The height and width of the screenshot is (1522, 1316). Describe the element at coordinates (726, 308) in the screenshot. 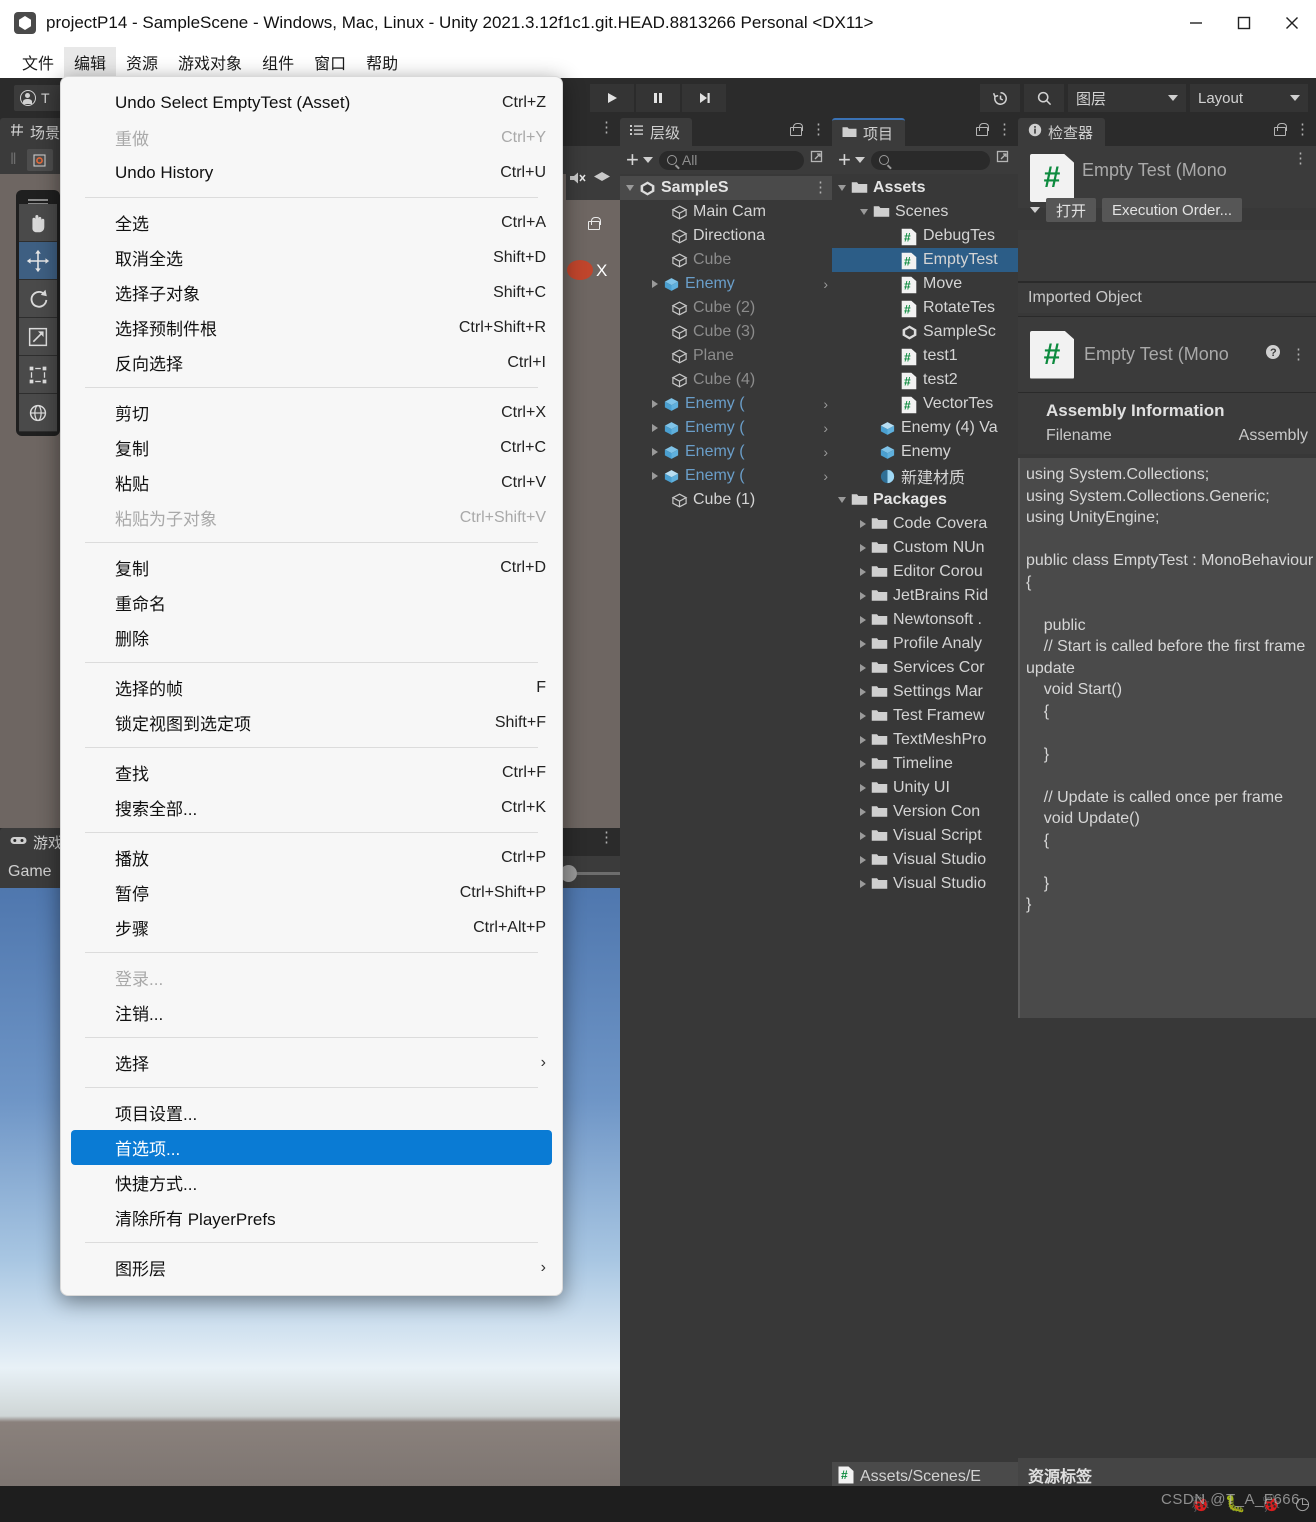

I see `tree-row: Cube (2)` at that location.